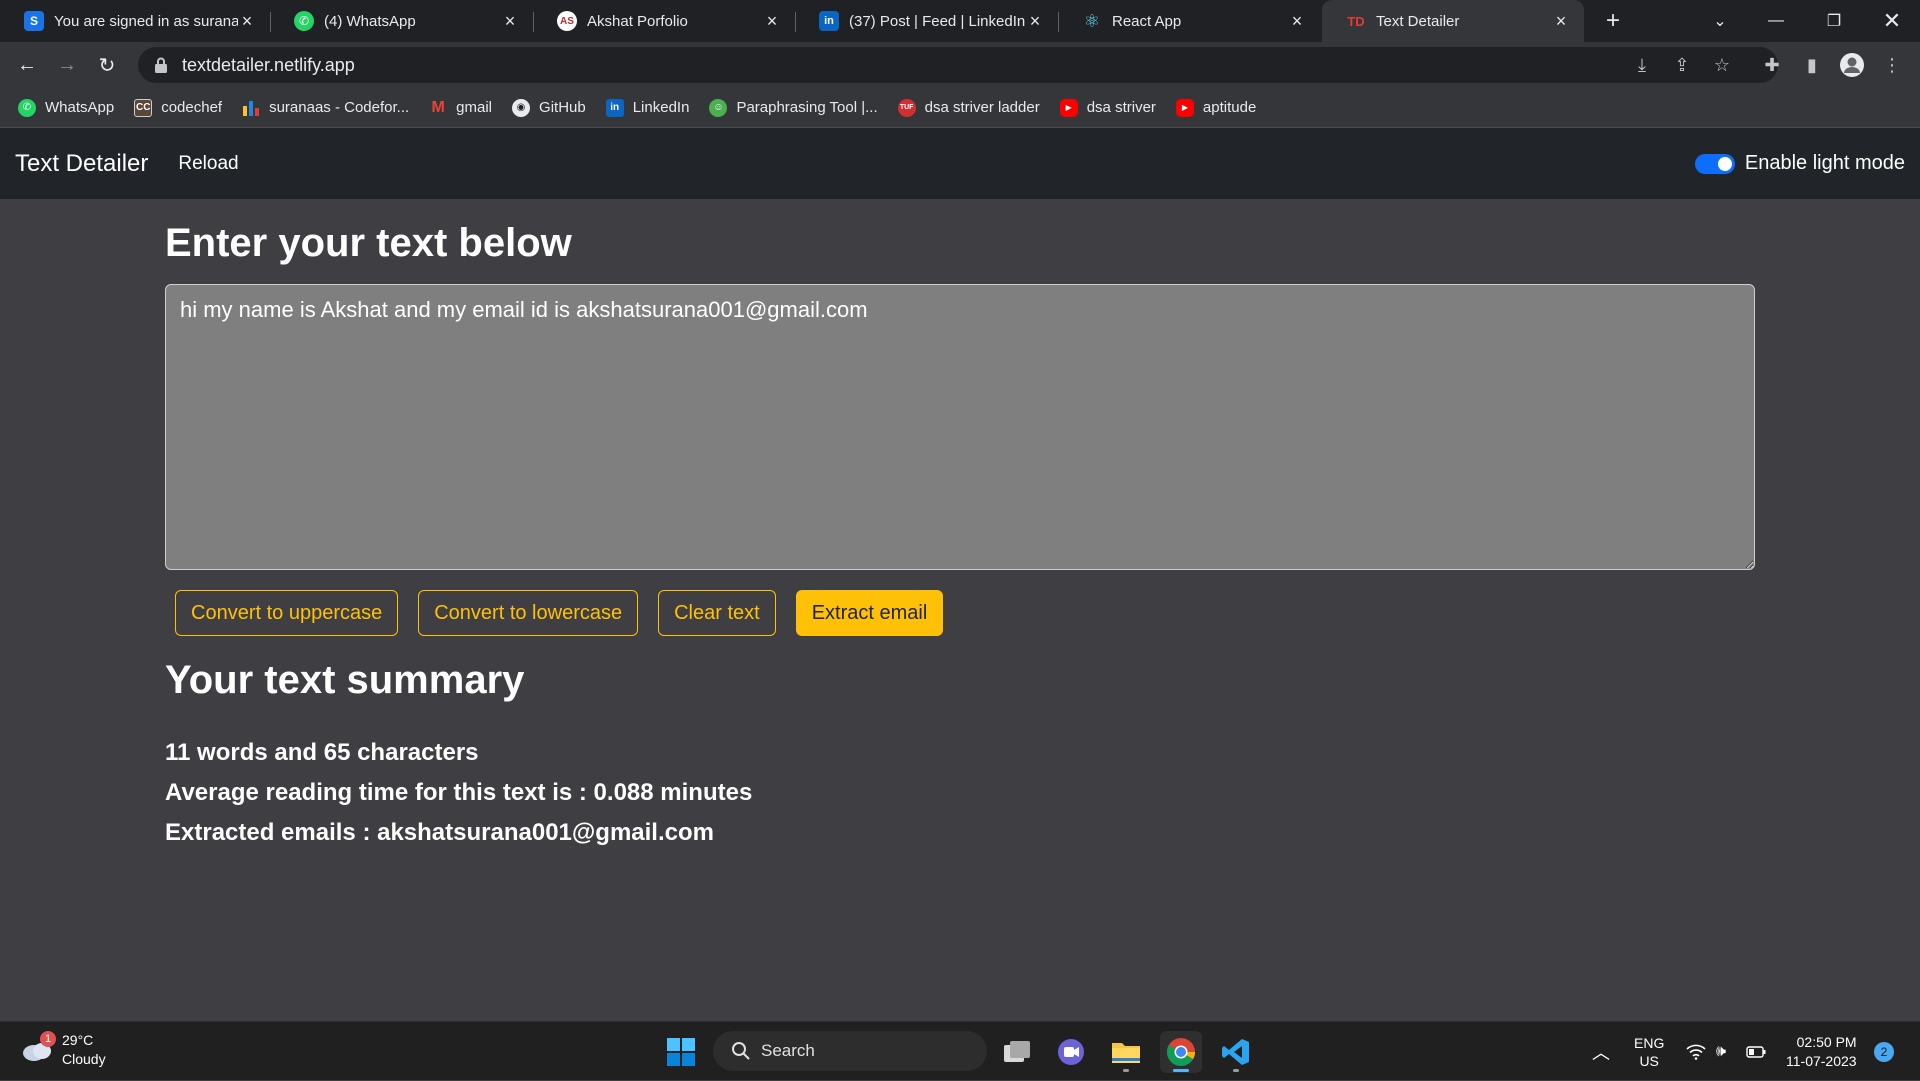  I want to click on address-bar: textdetailer.netlify.app, so click(958, 65).